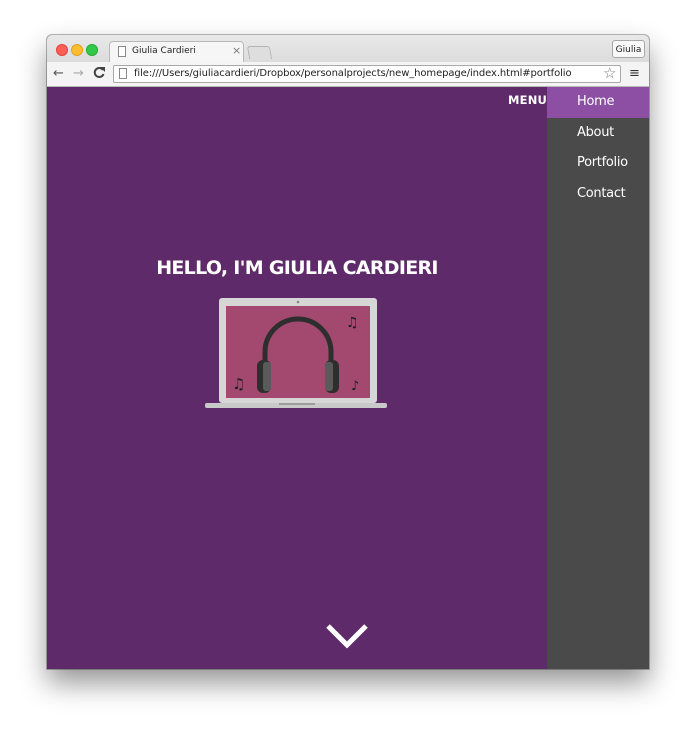  I want to click on back-arrow-icon: ←, so click(58, 73).